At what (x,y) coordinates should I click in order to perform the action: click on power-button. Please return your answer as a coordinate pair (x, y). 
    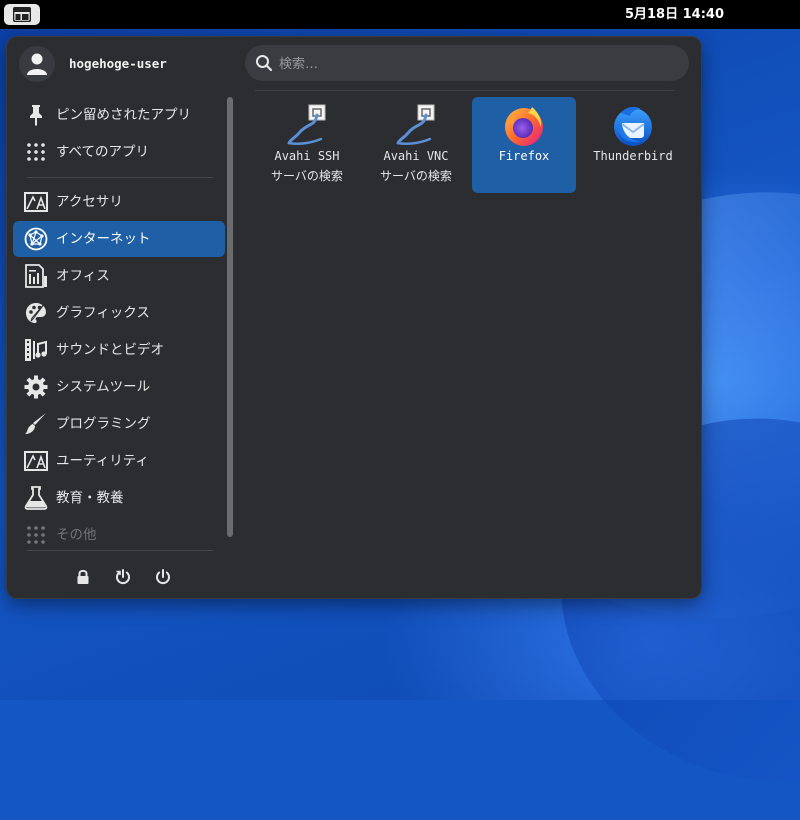
    Looking at the image, I should click on (163, 577).